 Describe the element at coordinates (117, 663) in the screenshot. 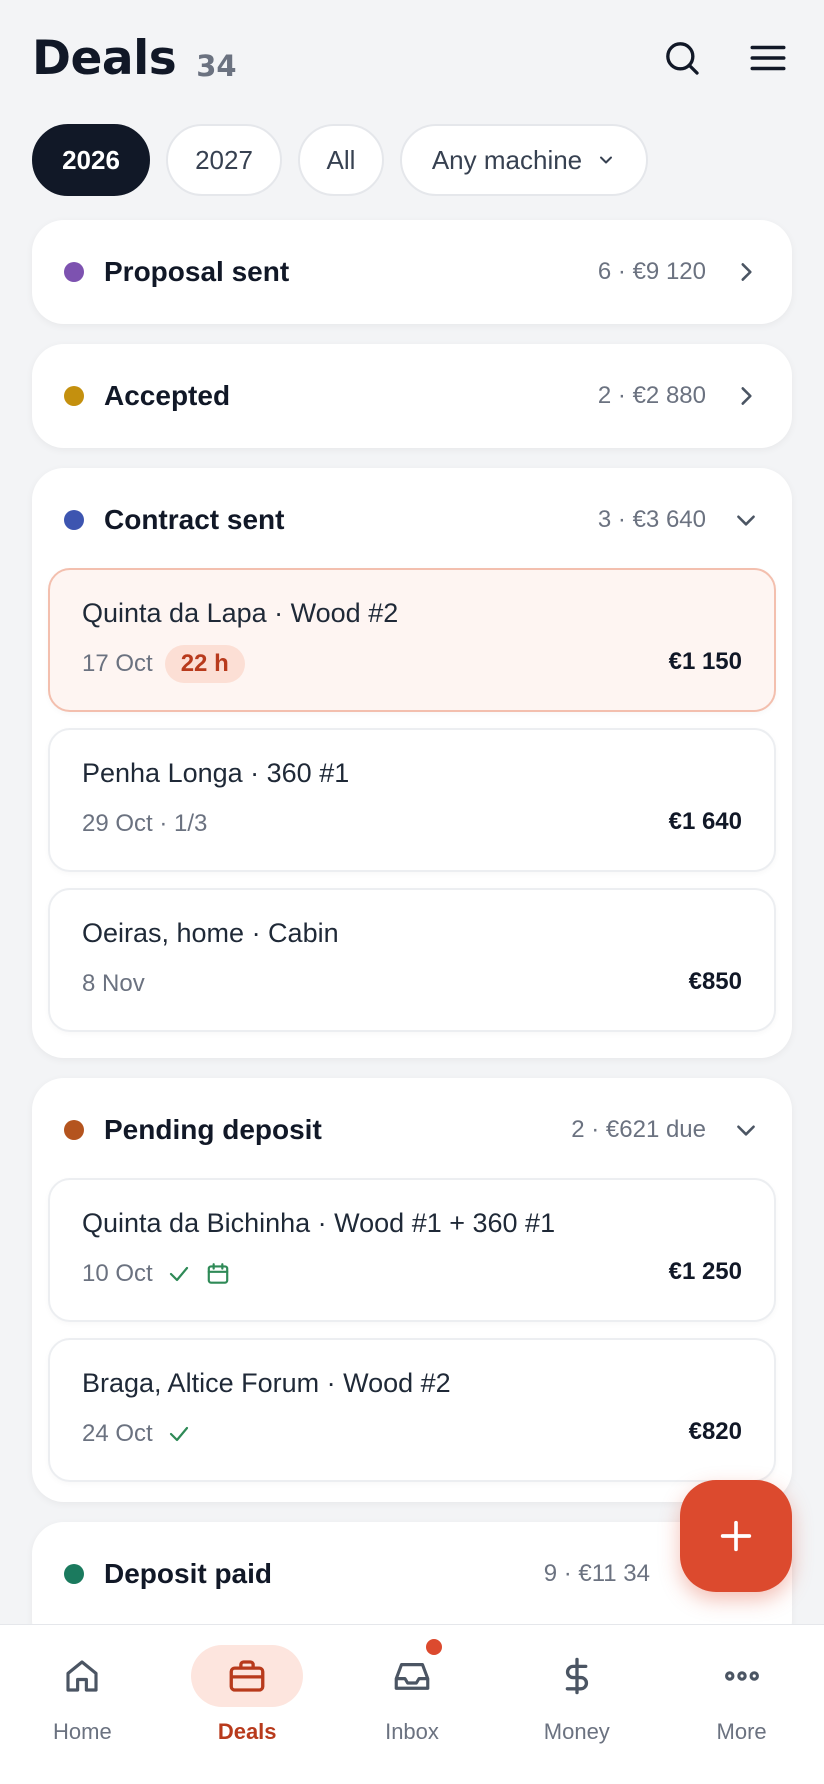

I see `deal-date: 17 Oct` at that location.